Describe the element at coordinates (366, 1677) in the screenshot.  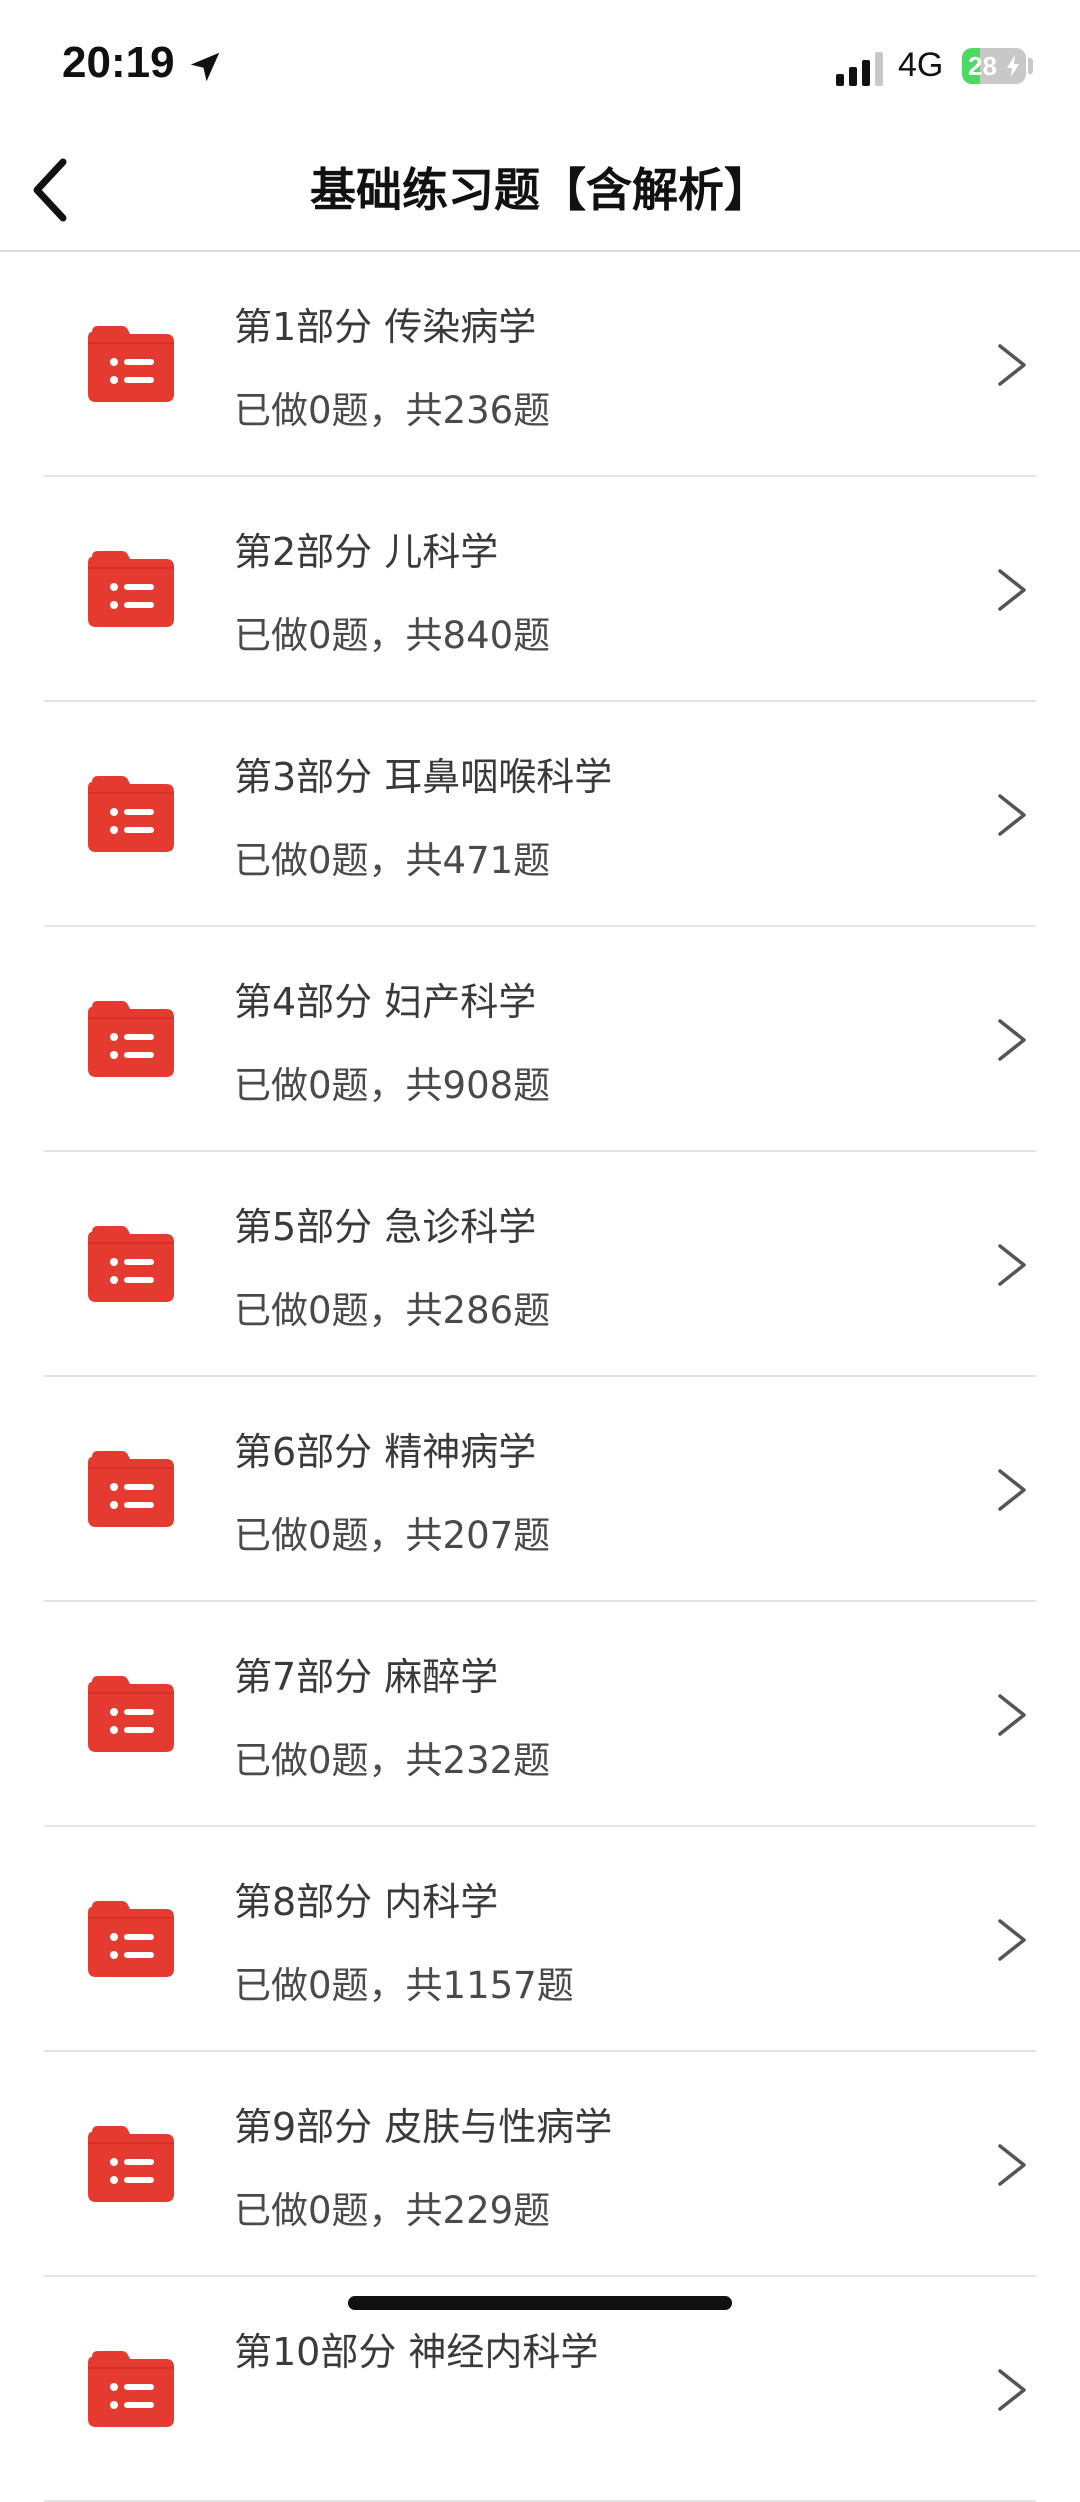
I see `item-title: 第7部分 麻醉学` at that location.